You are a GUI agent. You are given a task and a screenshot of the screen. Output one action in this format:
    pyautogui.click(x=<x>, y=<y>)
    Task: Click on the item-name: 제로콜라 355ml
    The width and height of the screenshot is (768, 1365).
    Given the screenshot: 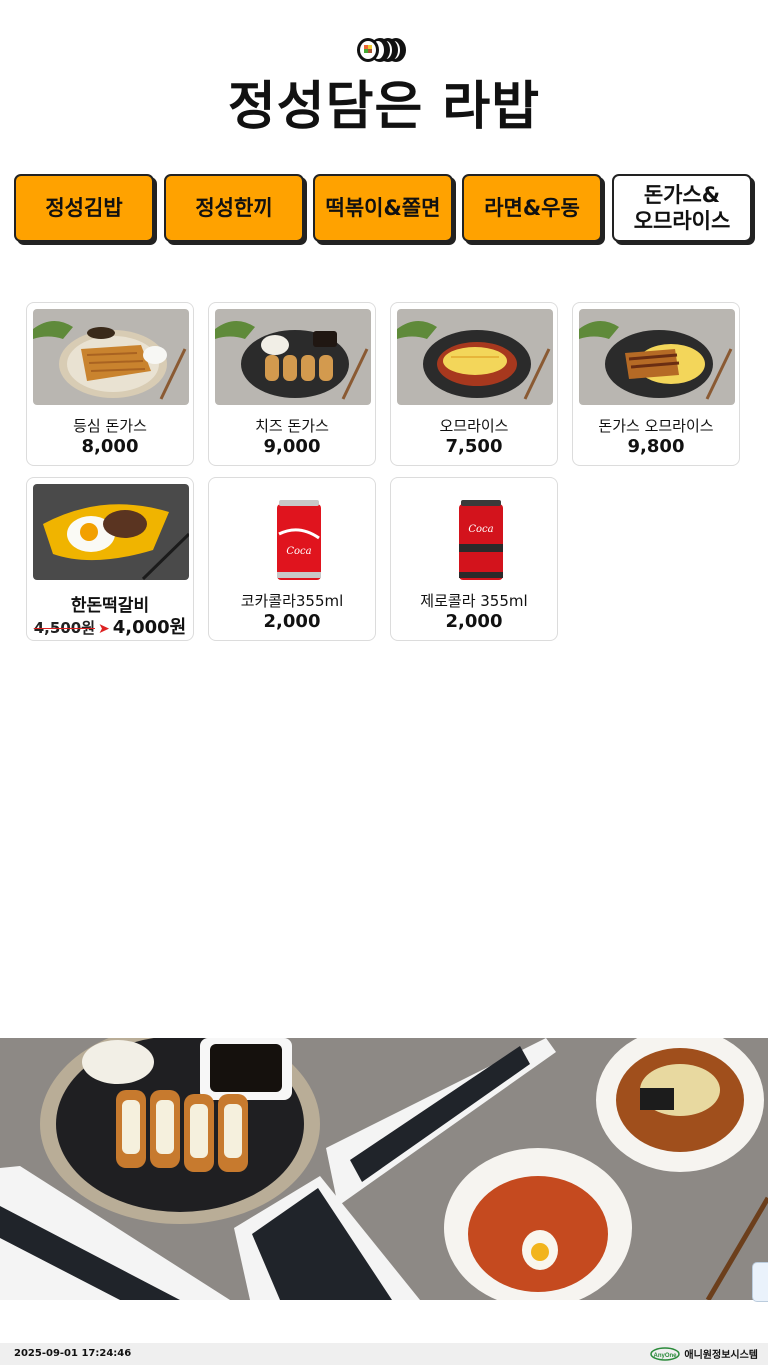 What is the action you would take?
    pyautogui.click(x=474, y=601)
    